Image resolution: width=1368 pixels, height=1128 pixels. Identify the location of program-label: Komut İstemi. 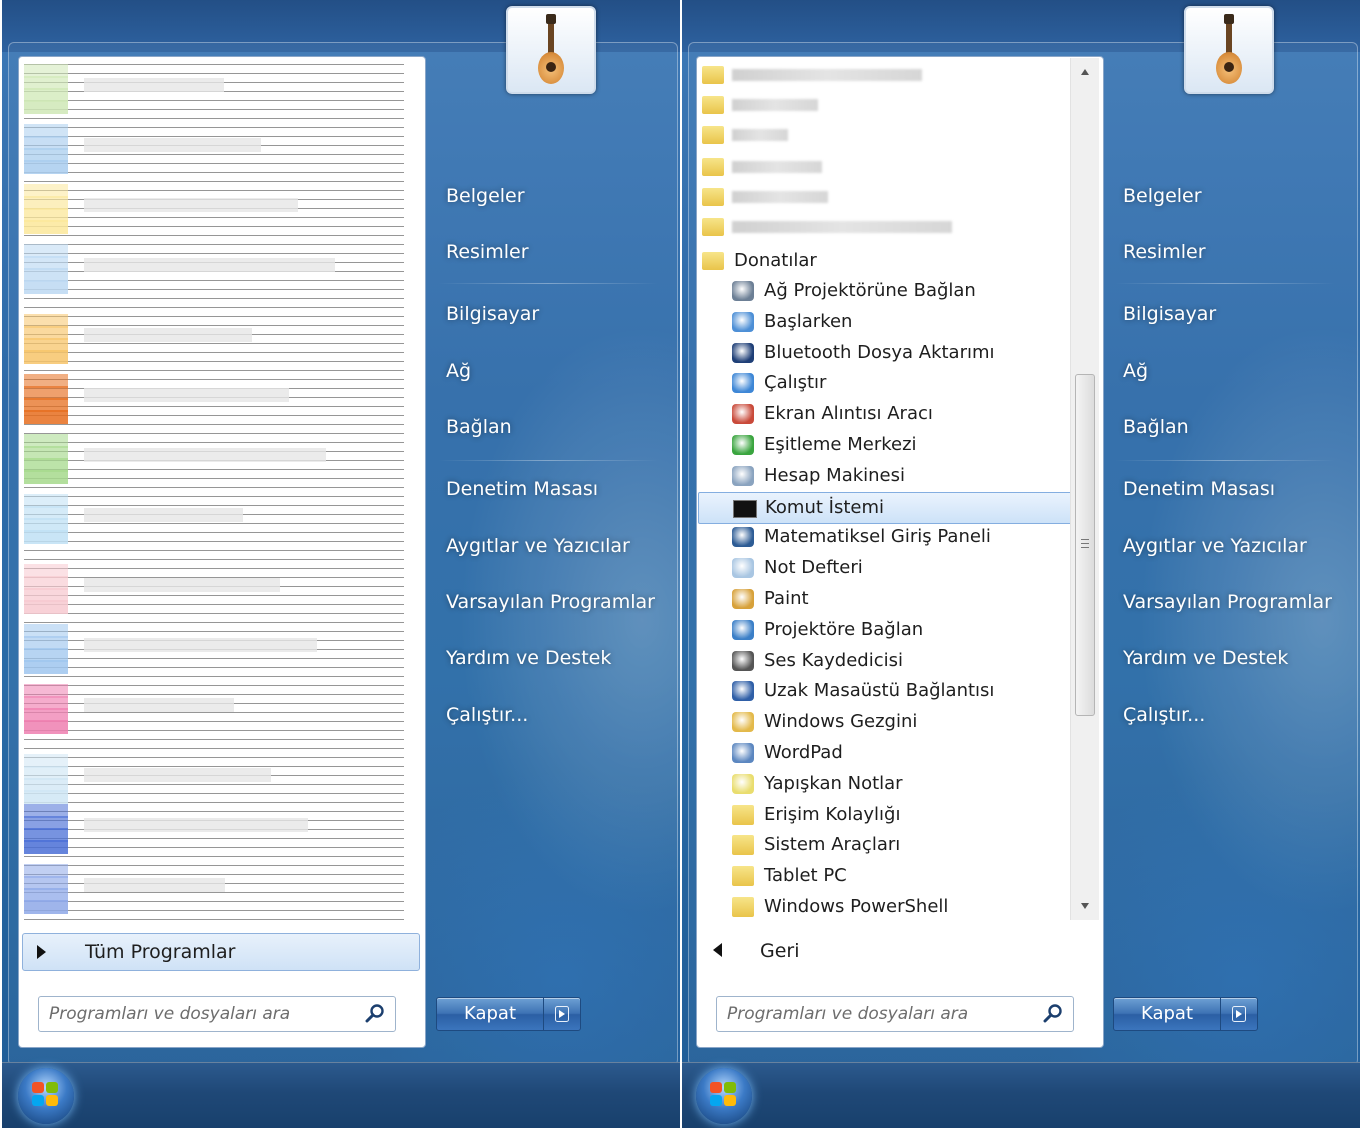
(824, 507).